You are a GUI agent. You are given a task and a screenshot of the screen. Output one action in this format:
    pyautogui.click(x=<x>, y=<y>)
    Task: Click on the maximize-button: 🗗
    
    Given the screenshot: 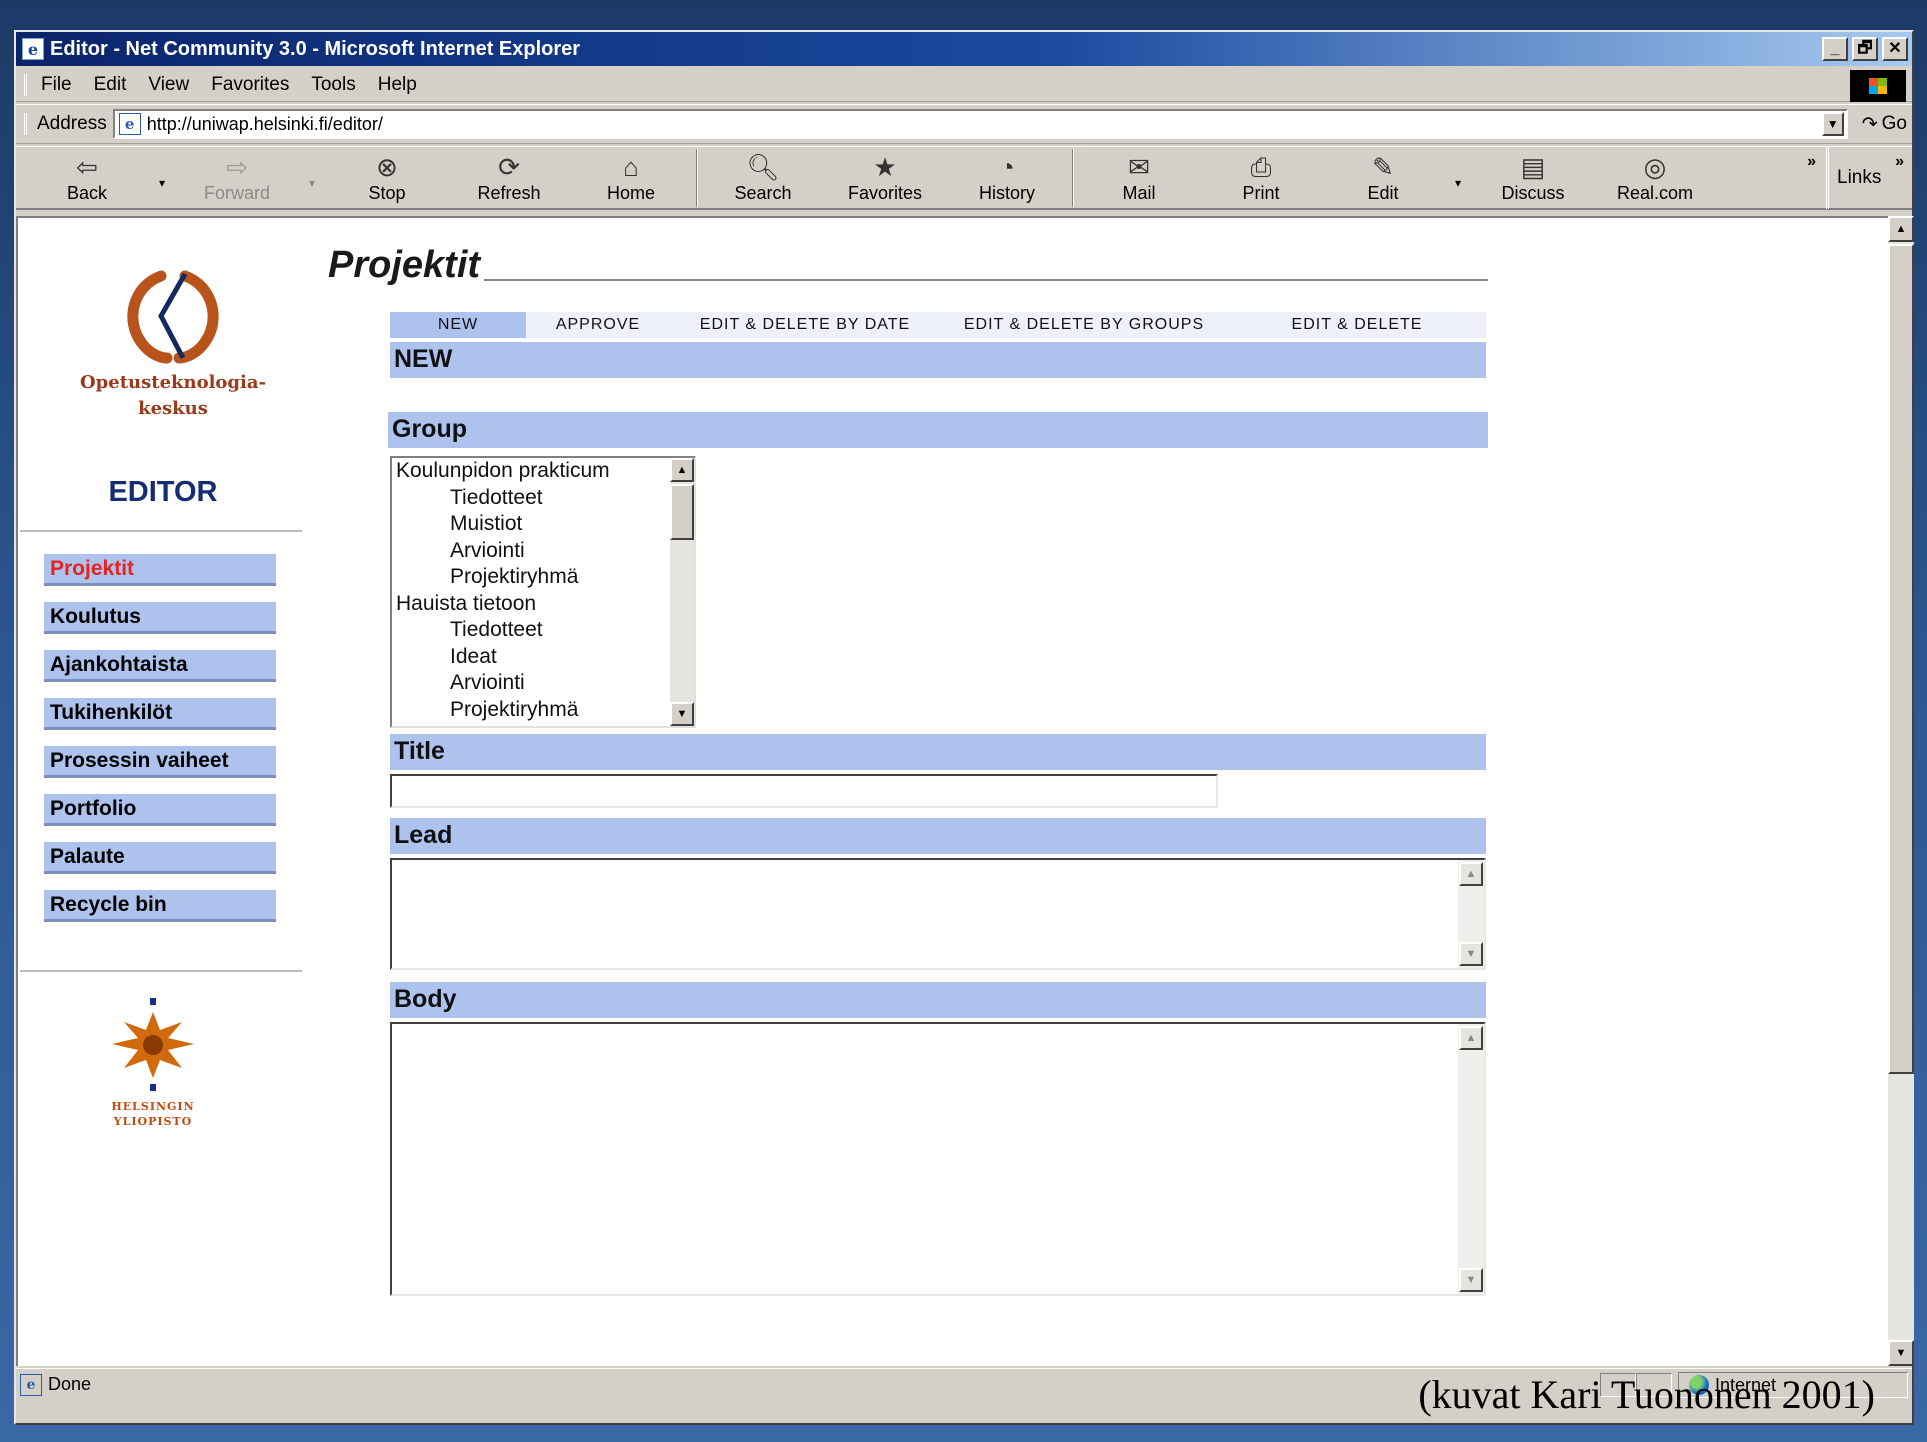 What is the action you would take?
    pyautogui.click(x=1865, y=49)
    